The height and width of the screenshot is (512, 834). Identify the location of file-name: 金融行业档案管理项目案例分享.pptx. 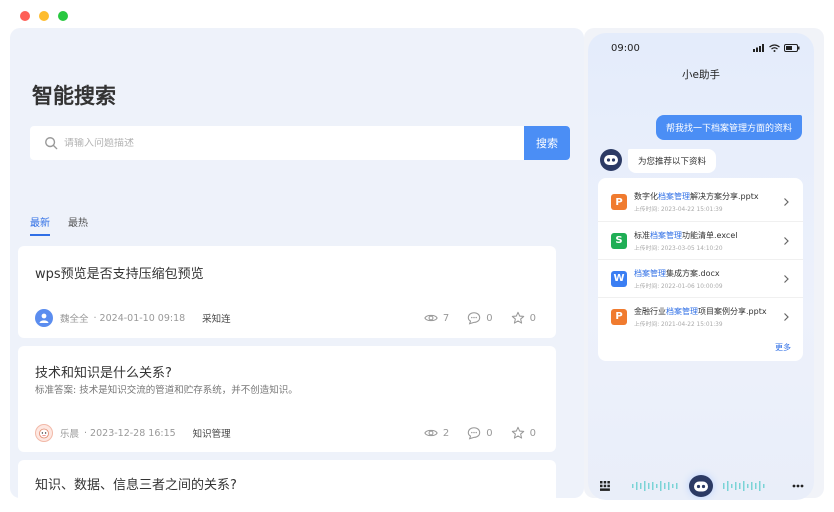
(700, 311).